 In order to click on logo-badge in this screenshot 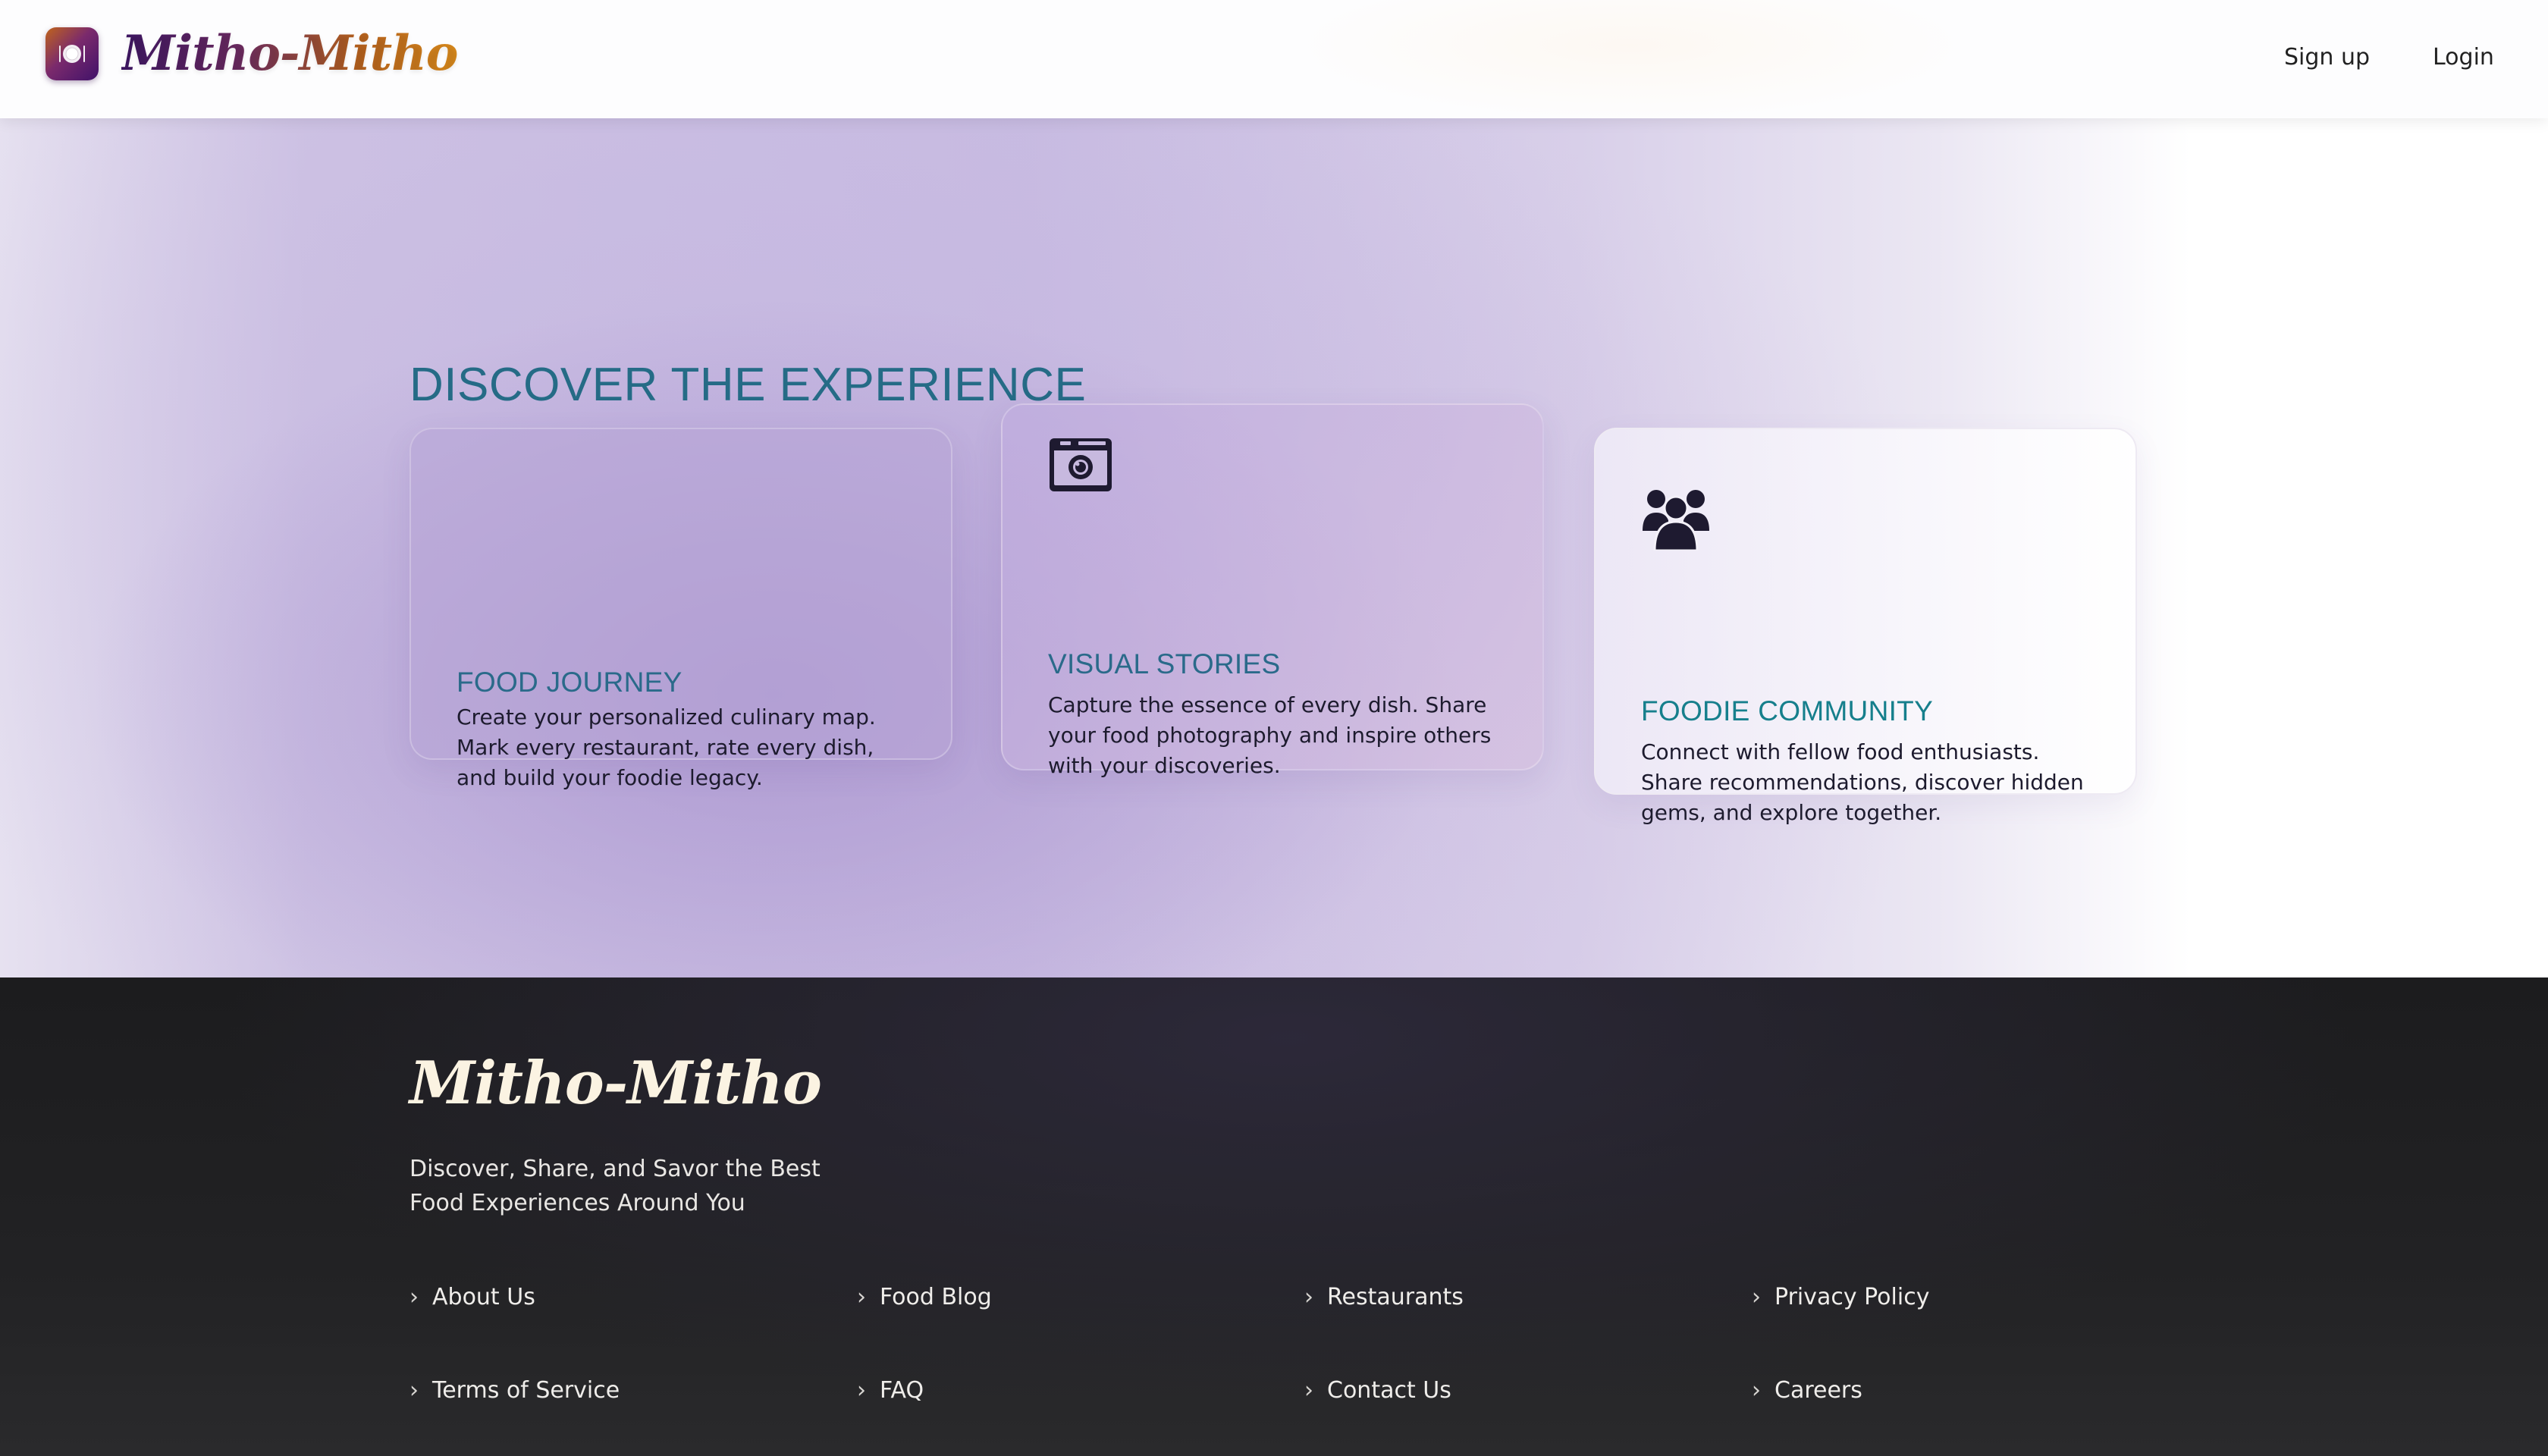, I will do `click(72, 53)`.